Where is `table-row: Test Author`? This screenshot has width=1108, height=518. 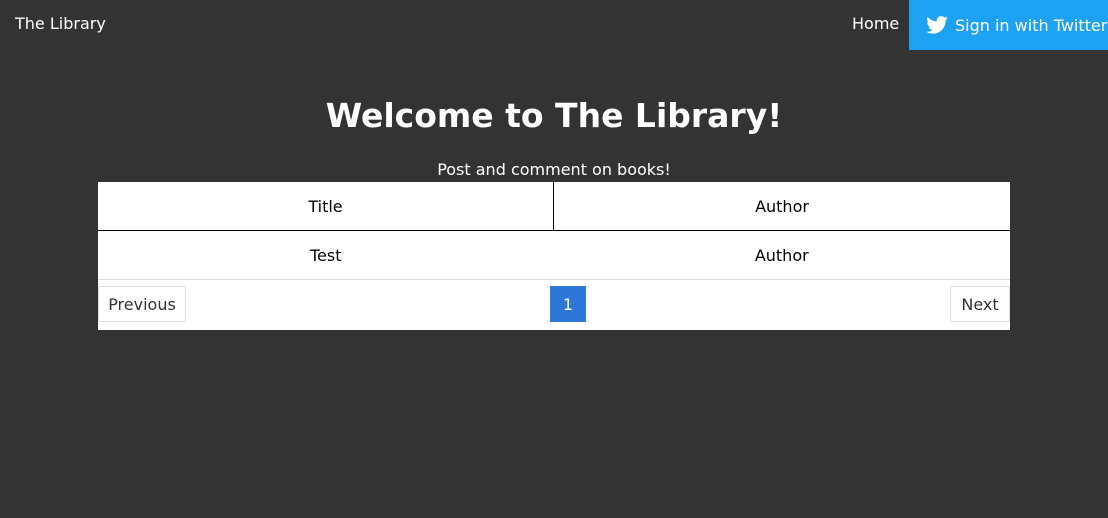
table-row: Test Author is located at coordinates (554, 255).